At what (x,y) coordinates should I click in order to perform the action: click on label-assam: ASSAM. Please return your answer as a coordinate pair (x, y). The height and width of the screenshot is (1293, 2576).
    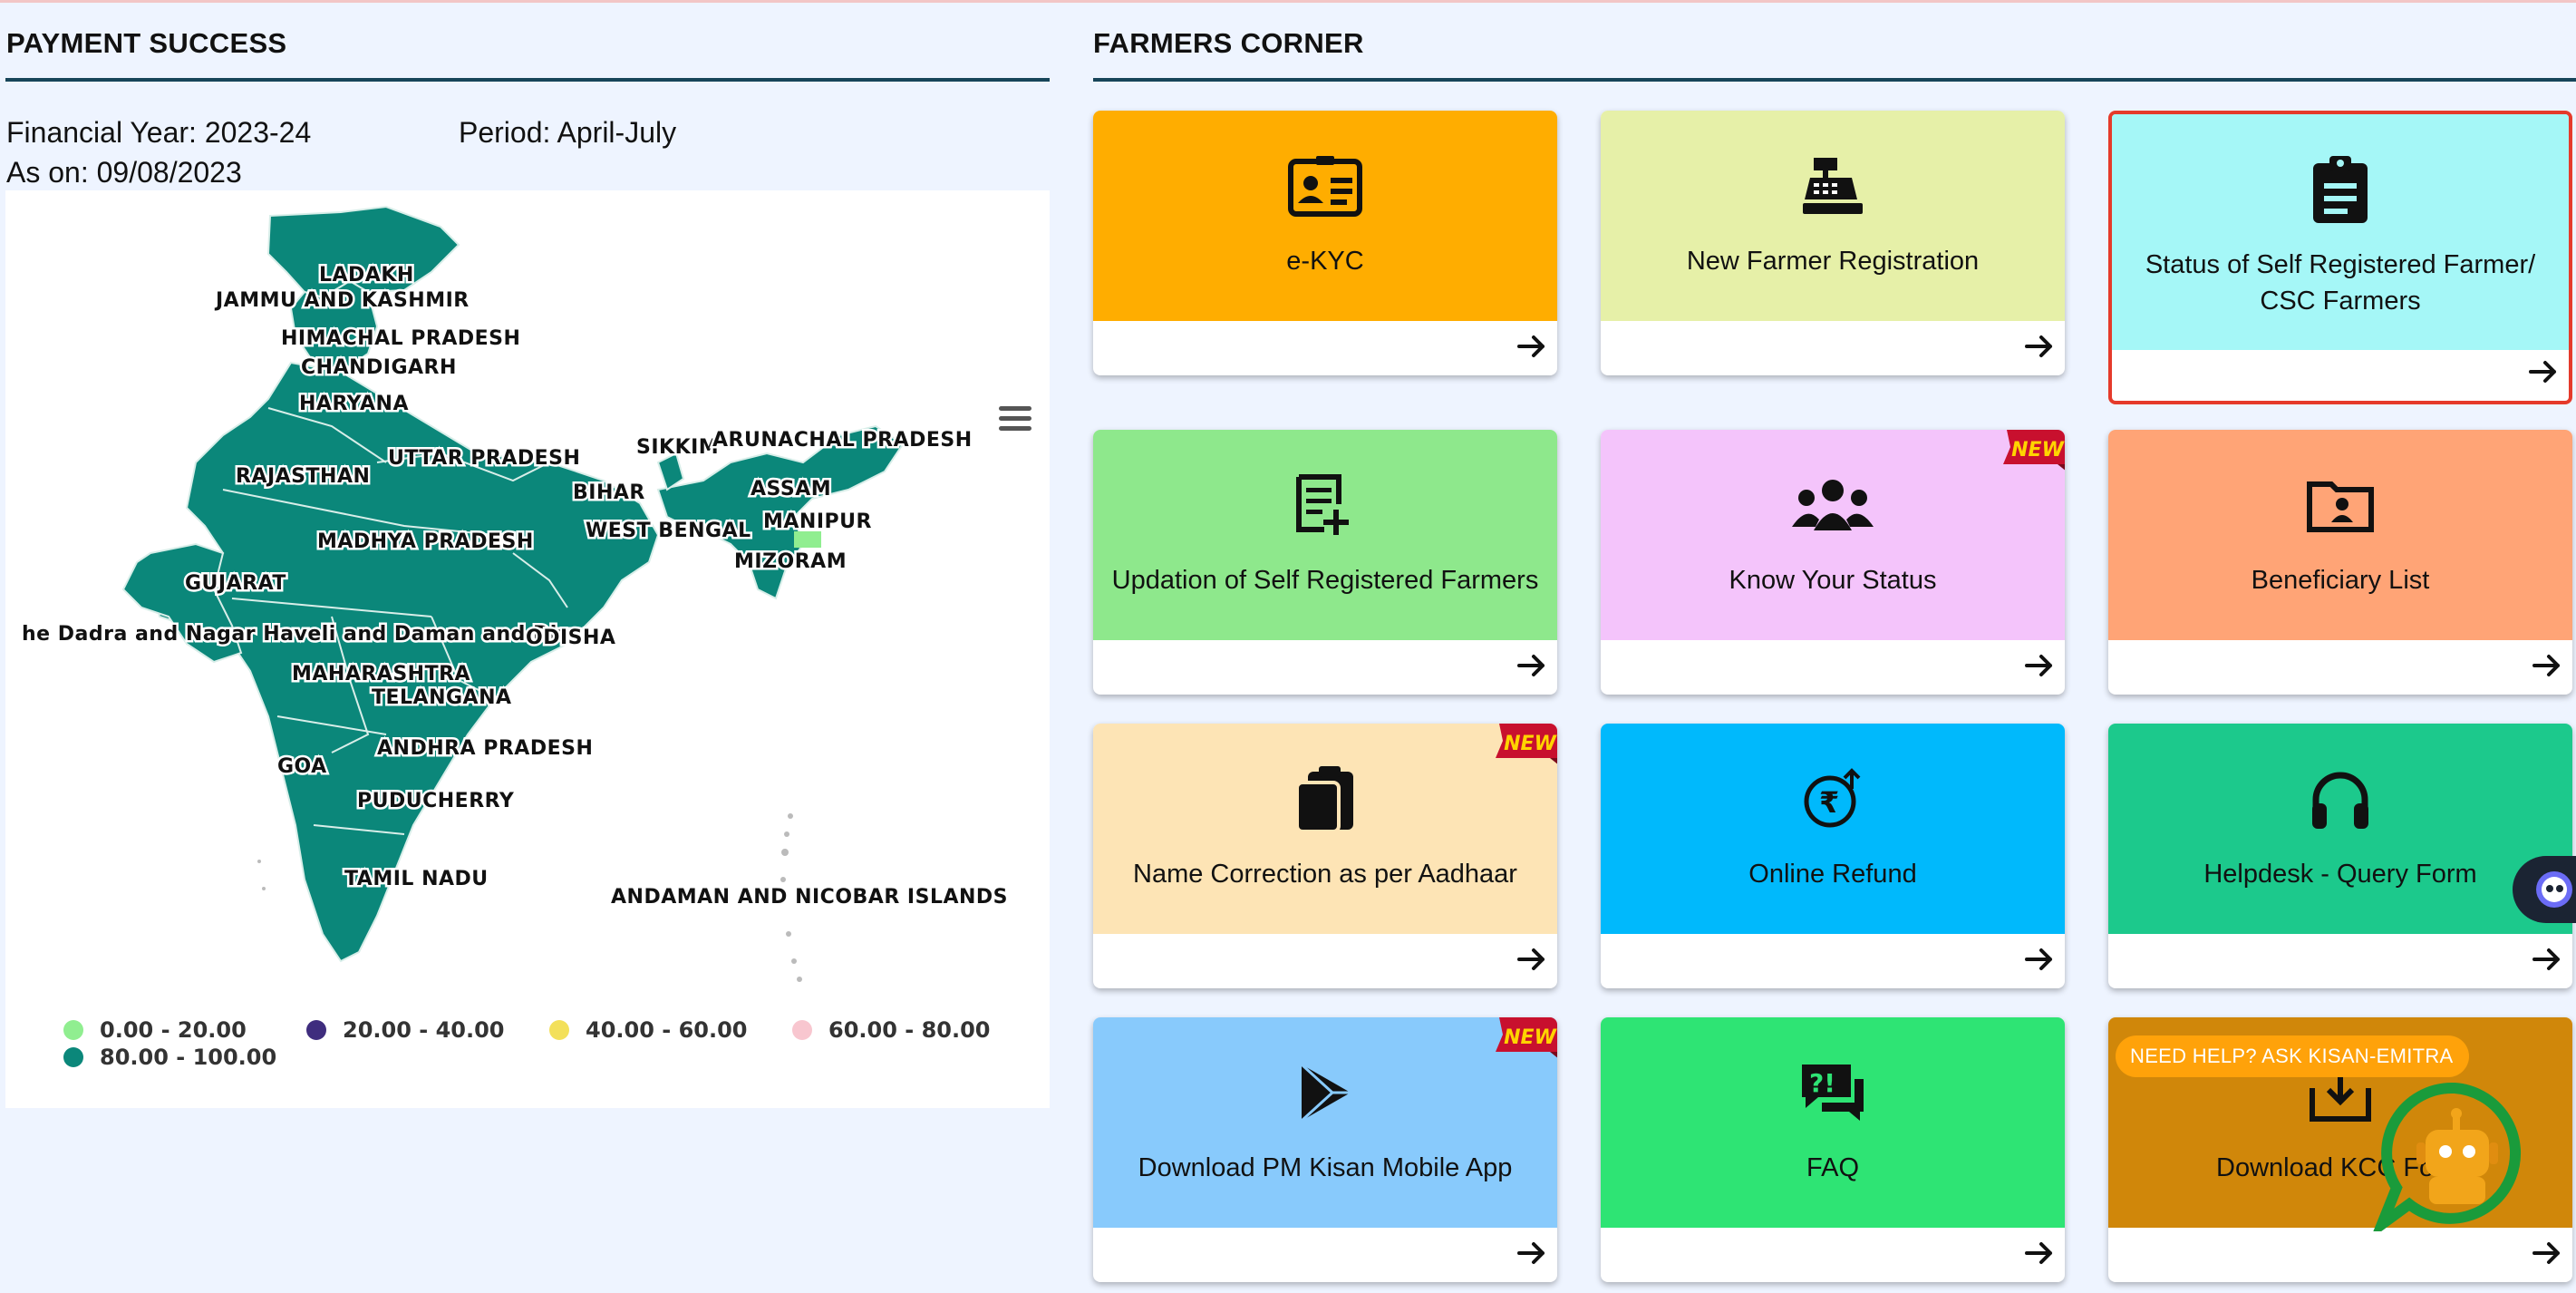
    Looking at the image, I should click on (791, 489).